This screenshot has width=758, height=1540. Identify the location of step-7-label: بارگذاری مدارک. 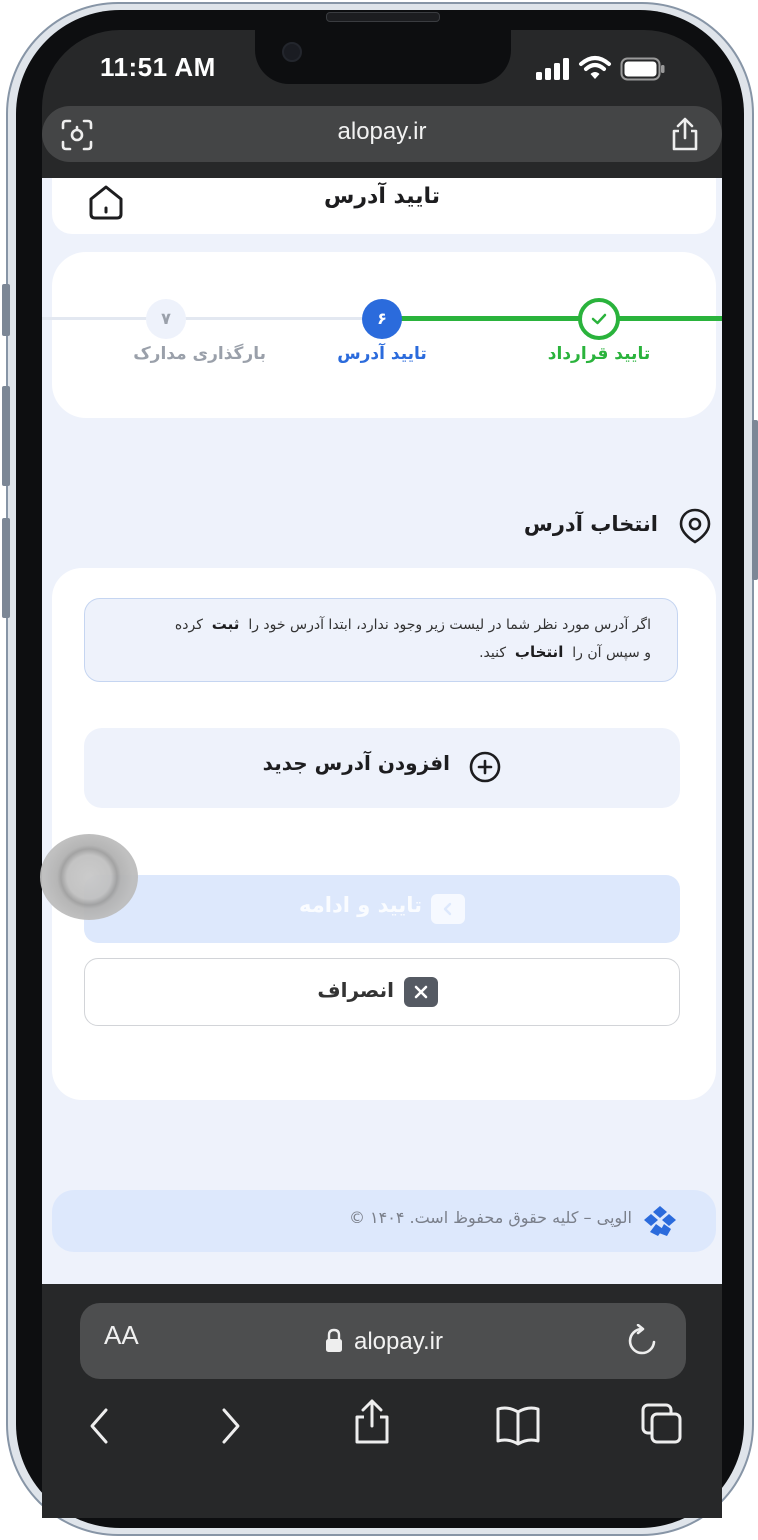
(199, 354).